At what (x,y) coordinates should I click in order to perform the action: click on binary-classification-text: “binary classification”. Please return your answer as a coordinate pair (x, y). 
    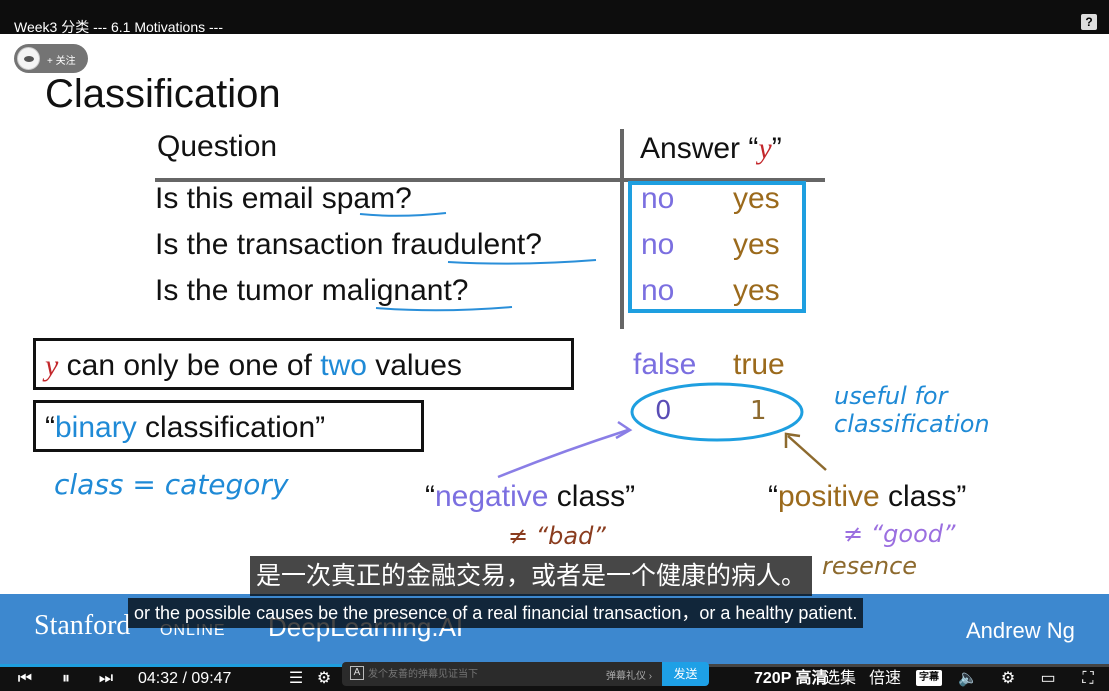
    Looking at the image, I should click on (185, 428).